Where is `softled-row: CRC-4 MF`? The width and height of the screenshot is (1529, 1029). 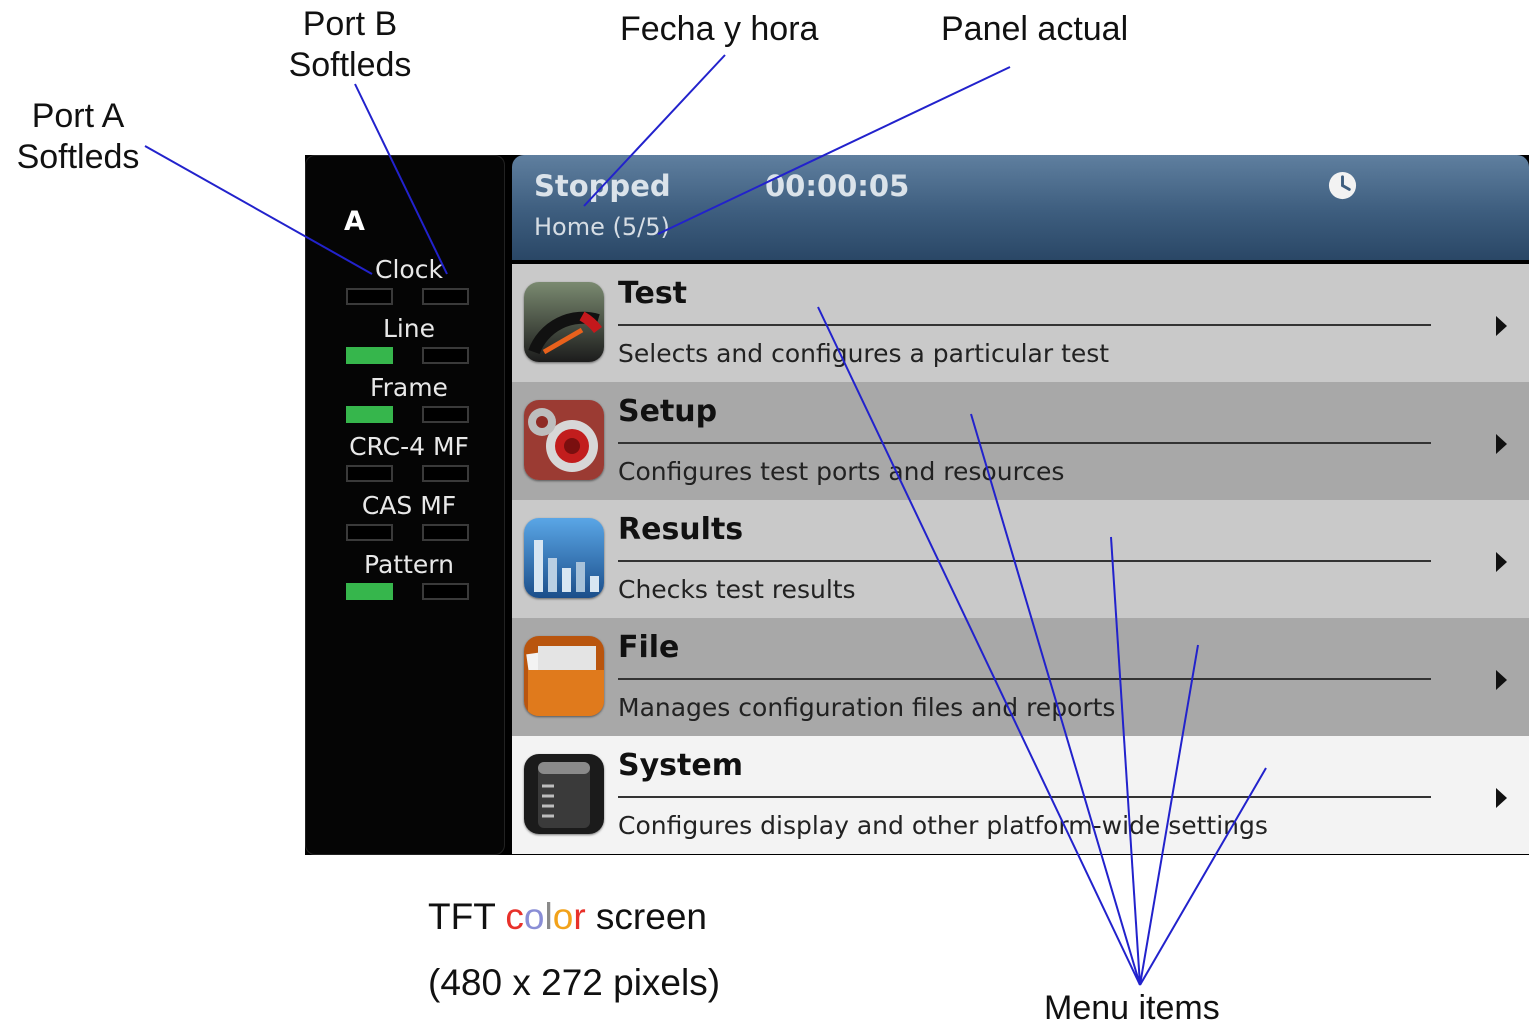
softled-row: CRC-4 MF is located at coordinates (409, 457).